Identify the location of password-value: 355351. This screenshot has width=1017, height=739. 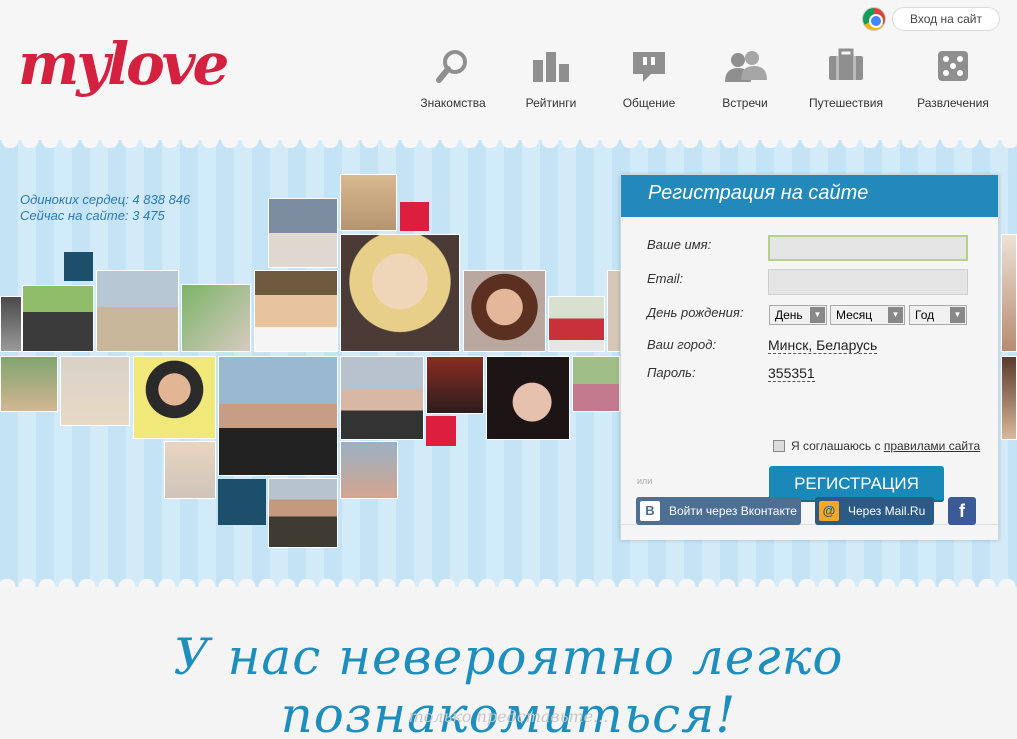
(791, 373).